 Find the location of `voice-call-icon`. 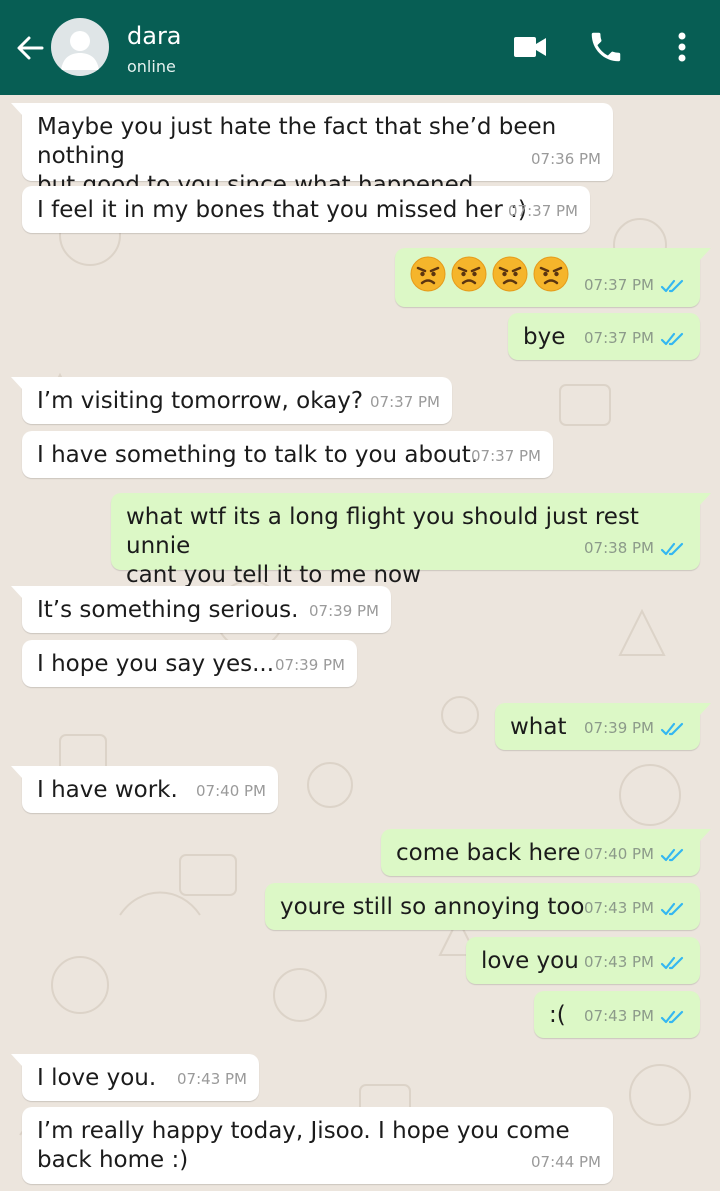

voice-call-icon is located at coordinates (606, 47).